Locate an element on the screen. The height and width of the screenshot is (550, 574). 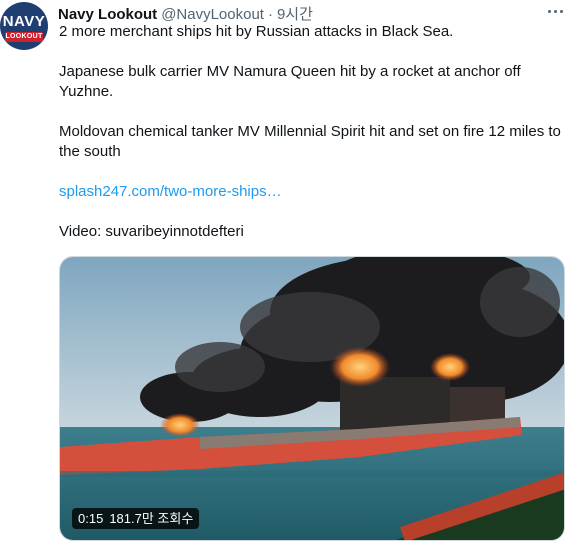
avatar: NAVY LOOKOUT is located at coordinates (24, 26).